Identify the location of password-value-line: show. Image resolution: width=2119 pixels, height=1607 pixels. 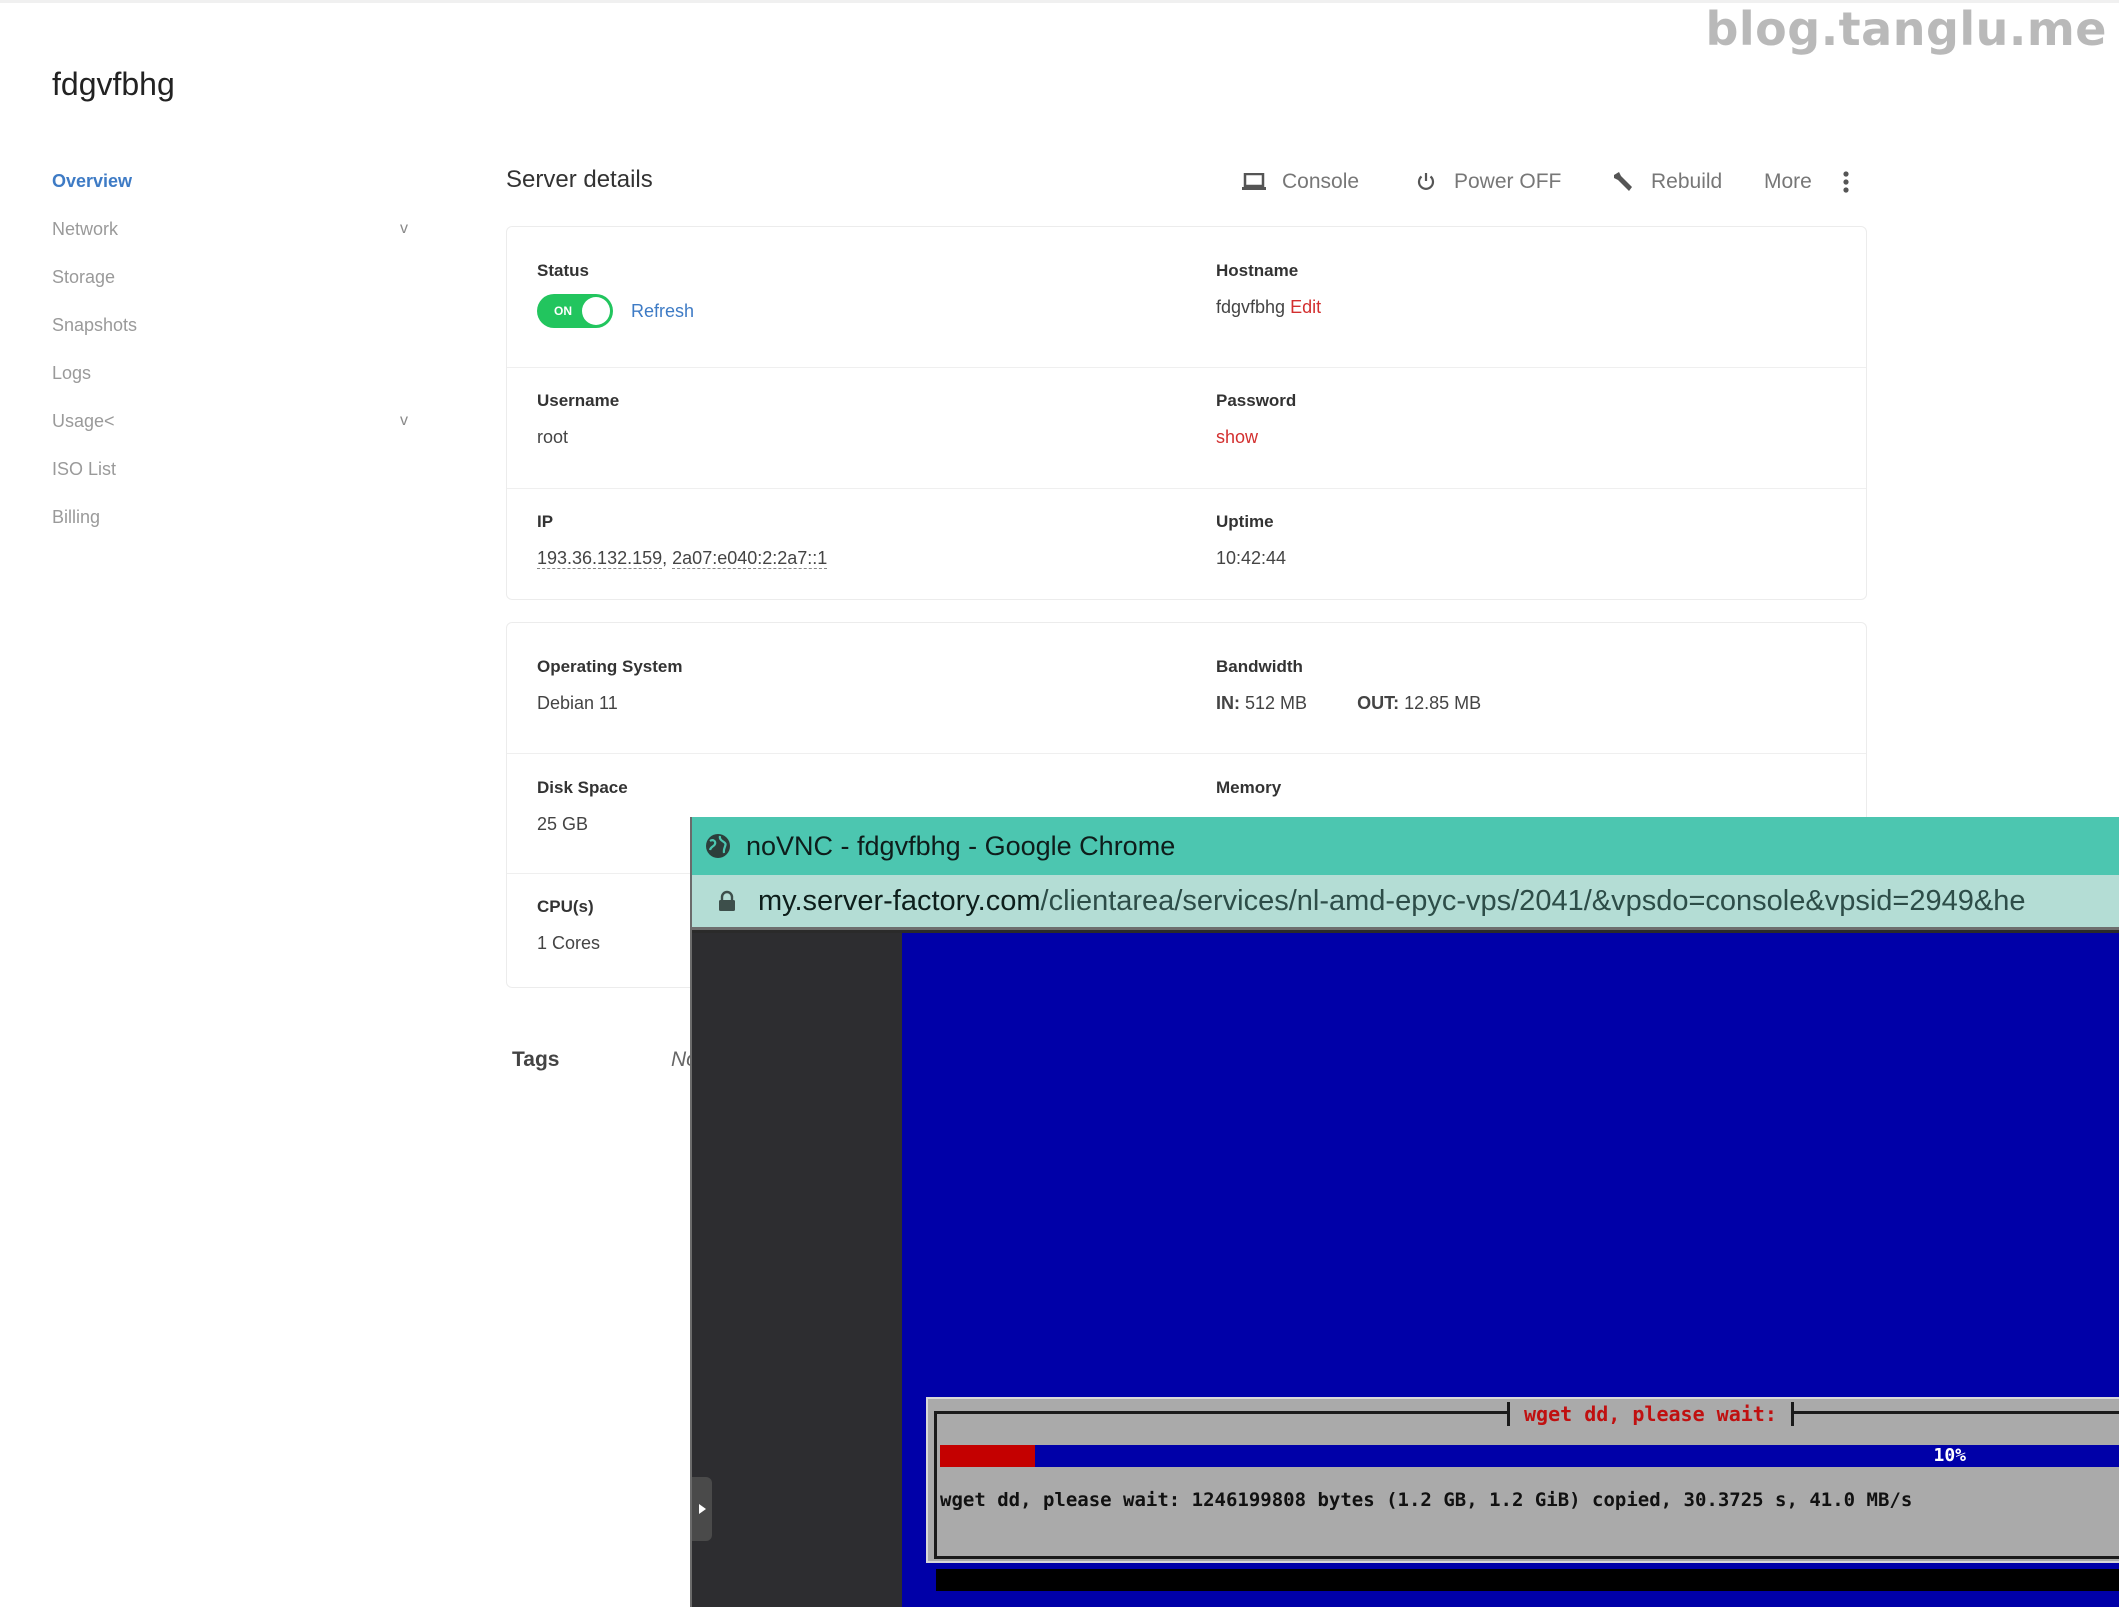
(1256, 437).